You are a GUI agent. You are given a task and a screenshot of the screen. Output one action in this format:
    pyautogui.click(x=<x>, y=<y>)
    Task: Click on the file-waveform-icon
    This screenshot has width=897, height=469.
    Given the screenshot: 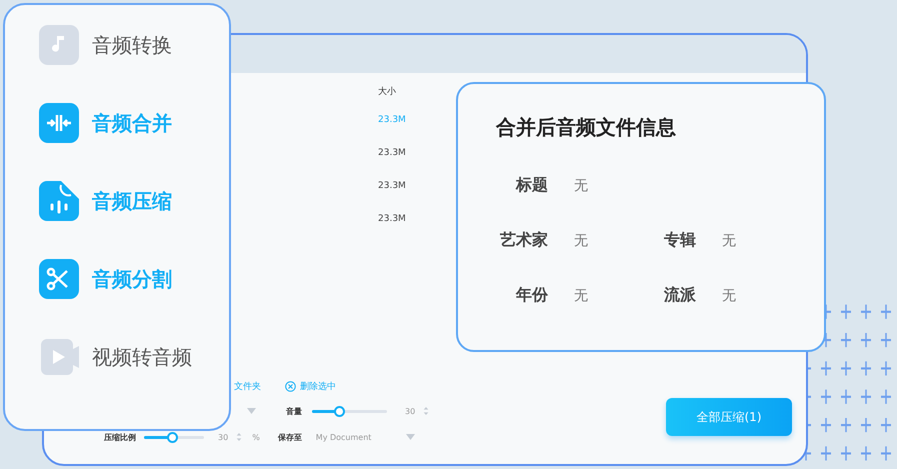 What is the action you would take?
    pyautogui.click(x=59, y=201)
    